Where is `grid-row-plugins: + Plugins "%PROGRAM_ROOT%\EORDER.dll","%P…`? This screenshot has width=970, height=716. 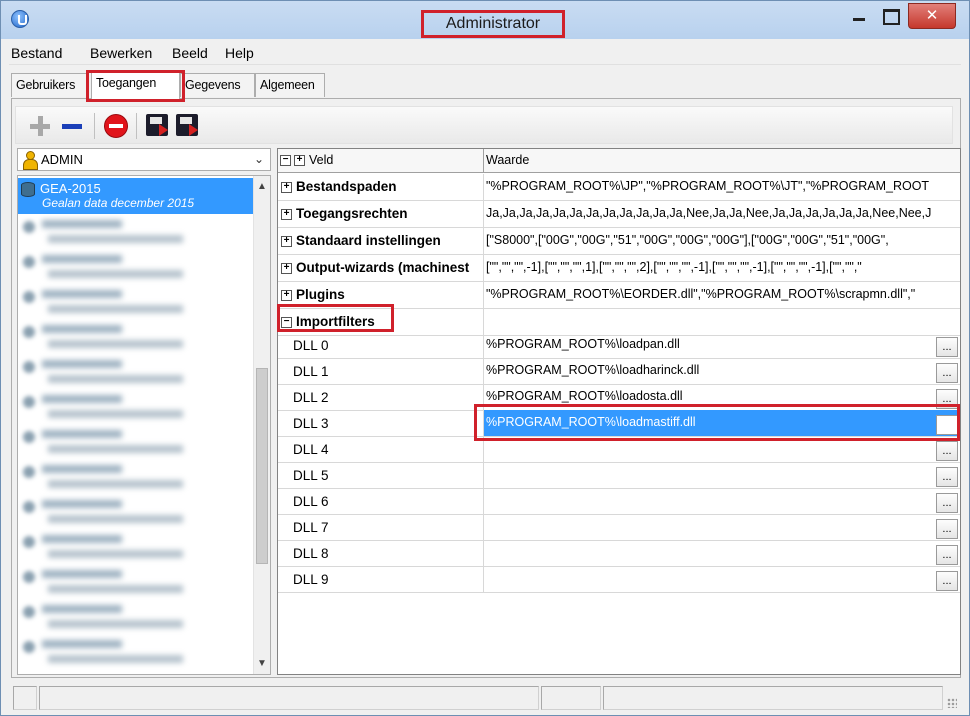
grid-row-plugins: + Plugins "%PROGRAM_ROOT%\EORDER.dll","%P… is located at coordinates (619, 295).